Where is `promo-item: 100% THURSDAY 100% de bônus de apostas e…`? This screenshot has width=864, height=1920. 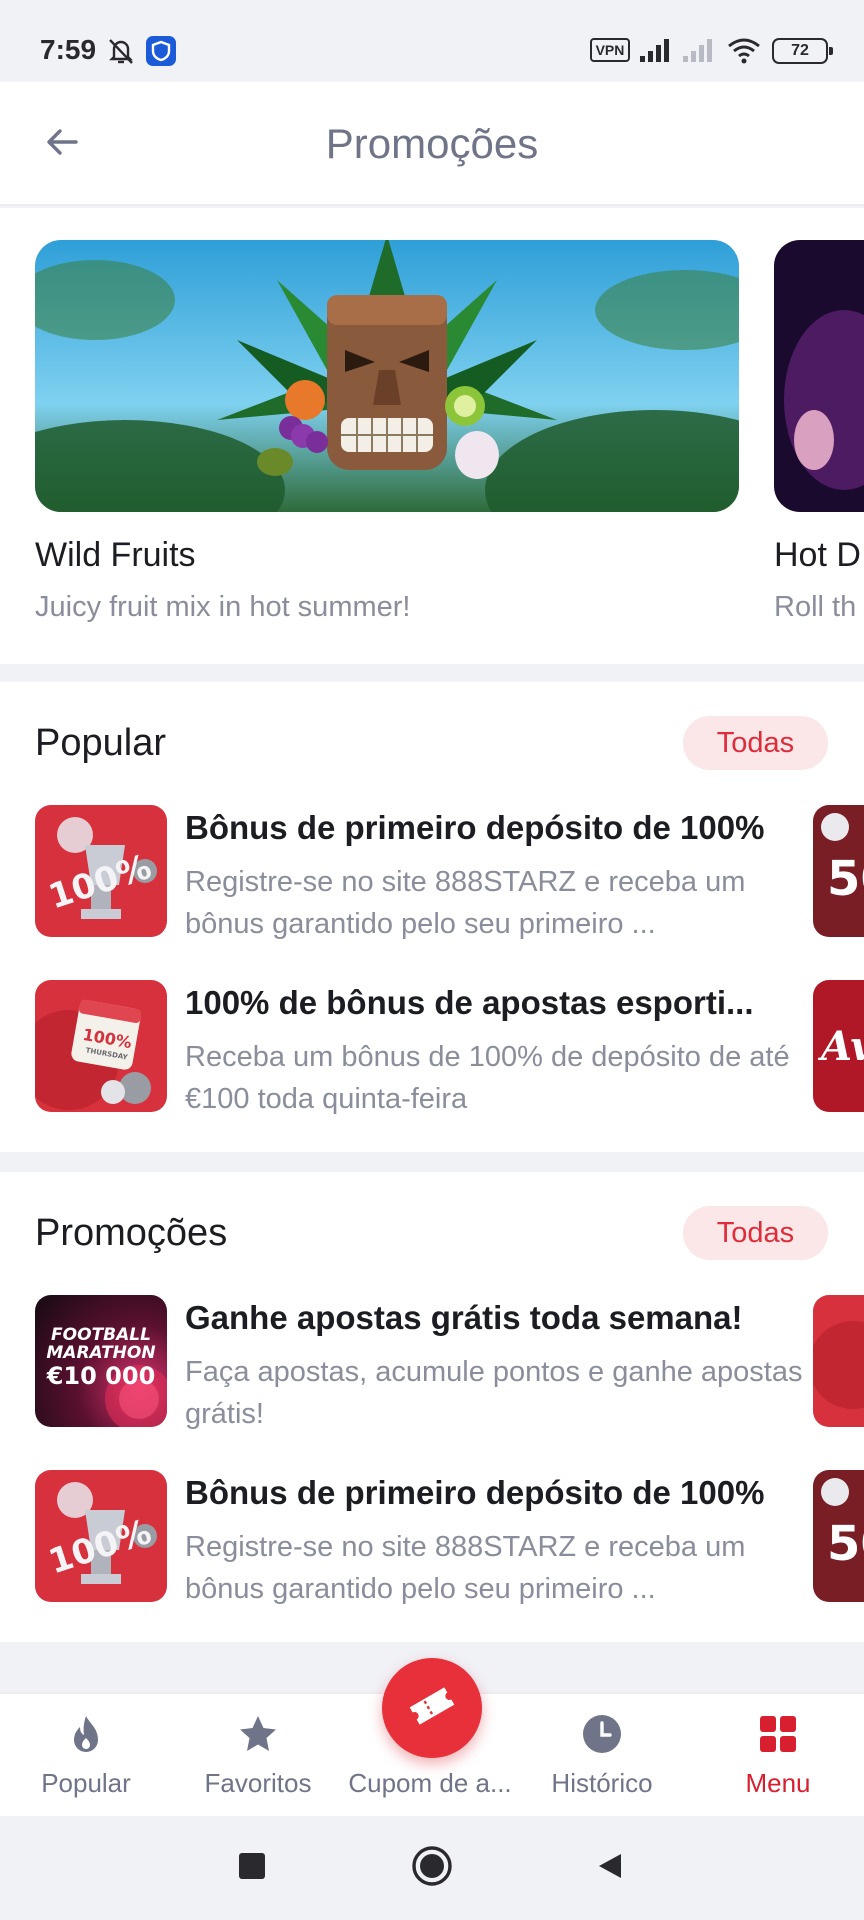
promo-item: 100% THURSDAY 100% de bônus de apostas e… is located at coordinates (425, 1047).